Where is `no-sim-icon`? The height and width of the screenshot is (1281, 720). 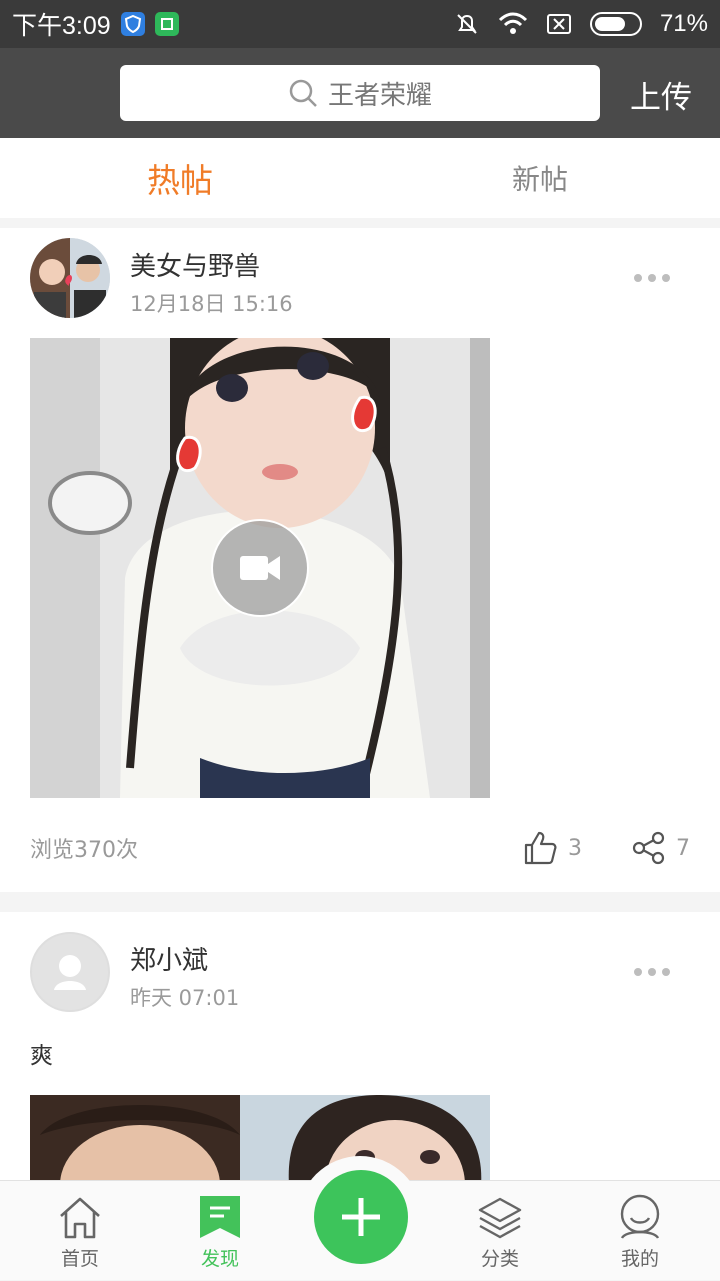 no-sim-icon is located at coordinates (558, 24).